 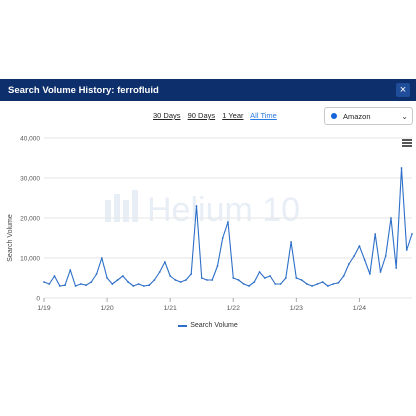 What do you see at coordinates (232, 115) in the screenshot?
I see `range-1-year-link: 1 Year` at bounding box center [232, 115].